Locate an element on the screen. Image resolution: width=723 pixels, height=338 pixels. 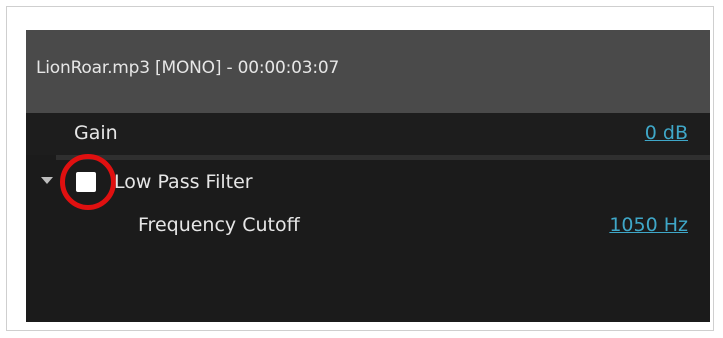
highlight-circle-annotation is located at coordinates (88, 182).